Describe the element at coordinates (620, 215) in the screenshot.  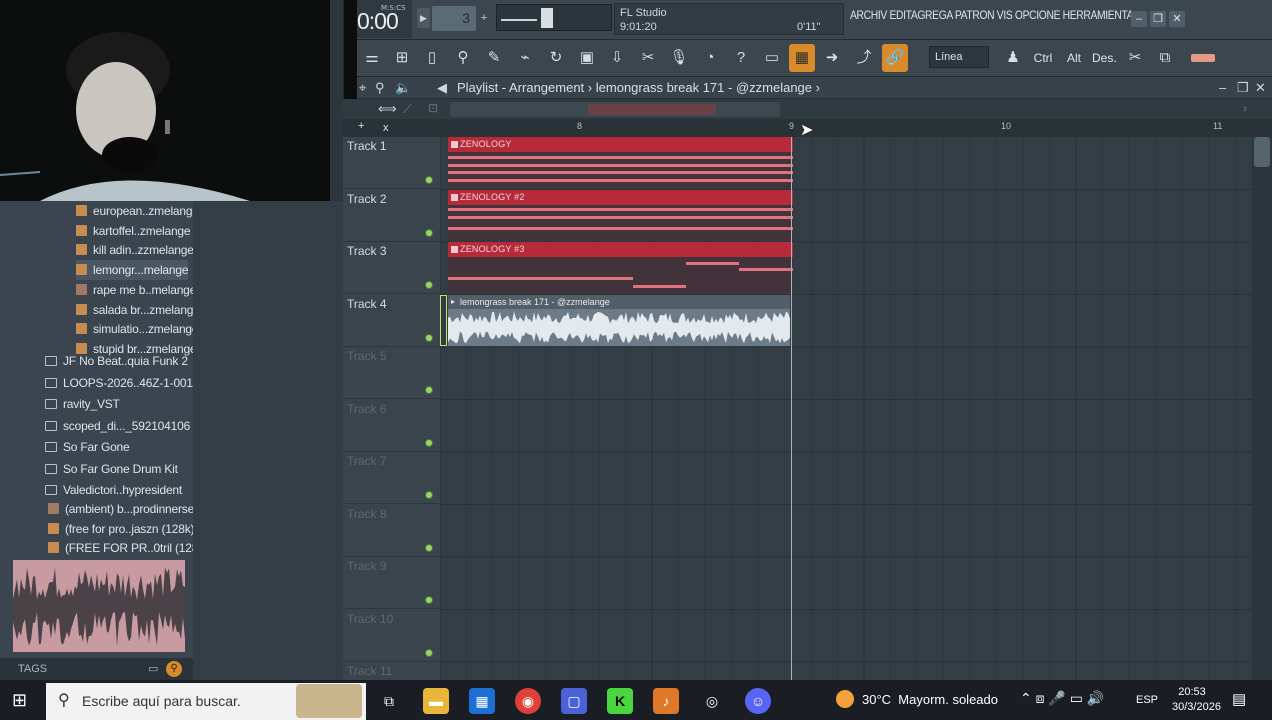
I see `pattern-clip-zenology-2: ZENOLOGY #2` at that location.